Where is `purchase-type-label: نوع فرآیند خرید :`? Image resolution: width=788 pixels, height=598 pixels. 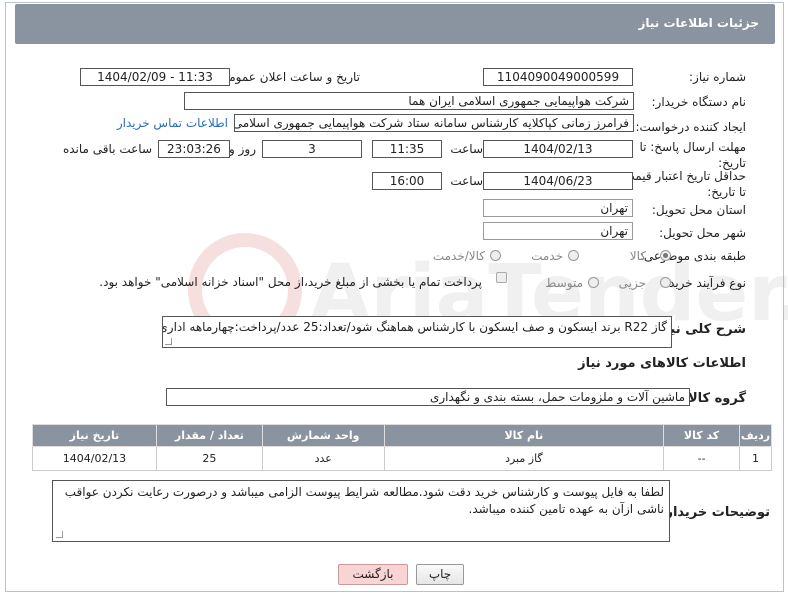 purchase-type-label: نوع فرآیند خرید : is located at coordinates (703, 283).